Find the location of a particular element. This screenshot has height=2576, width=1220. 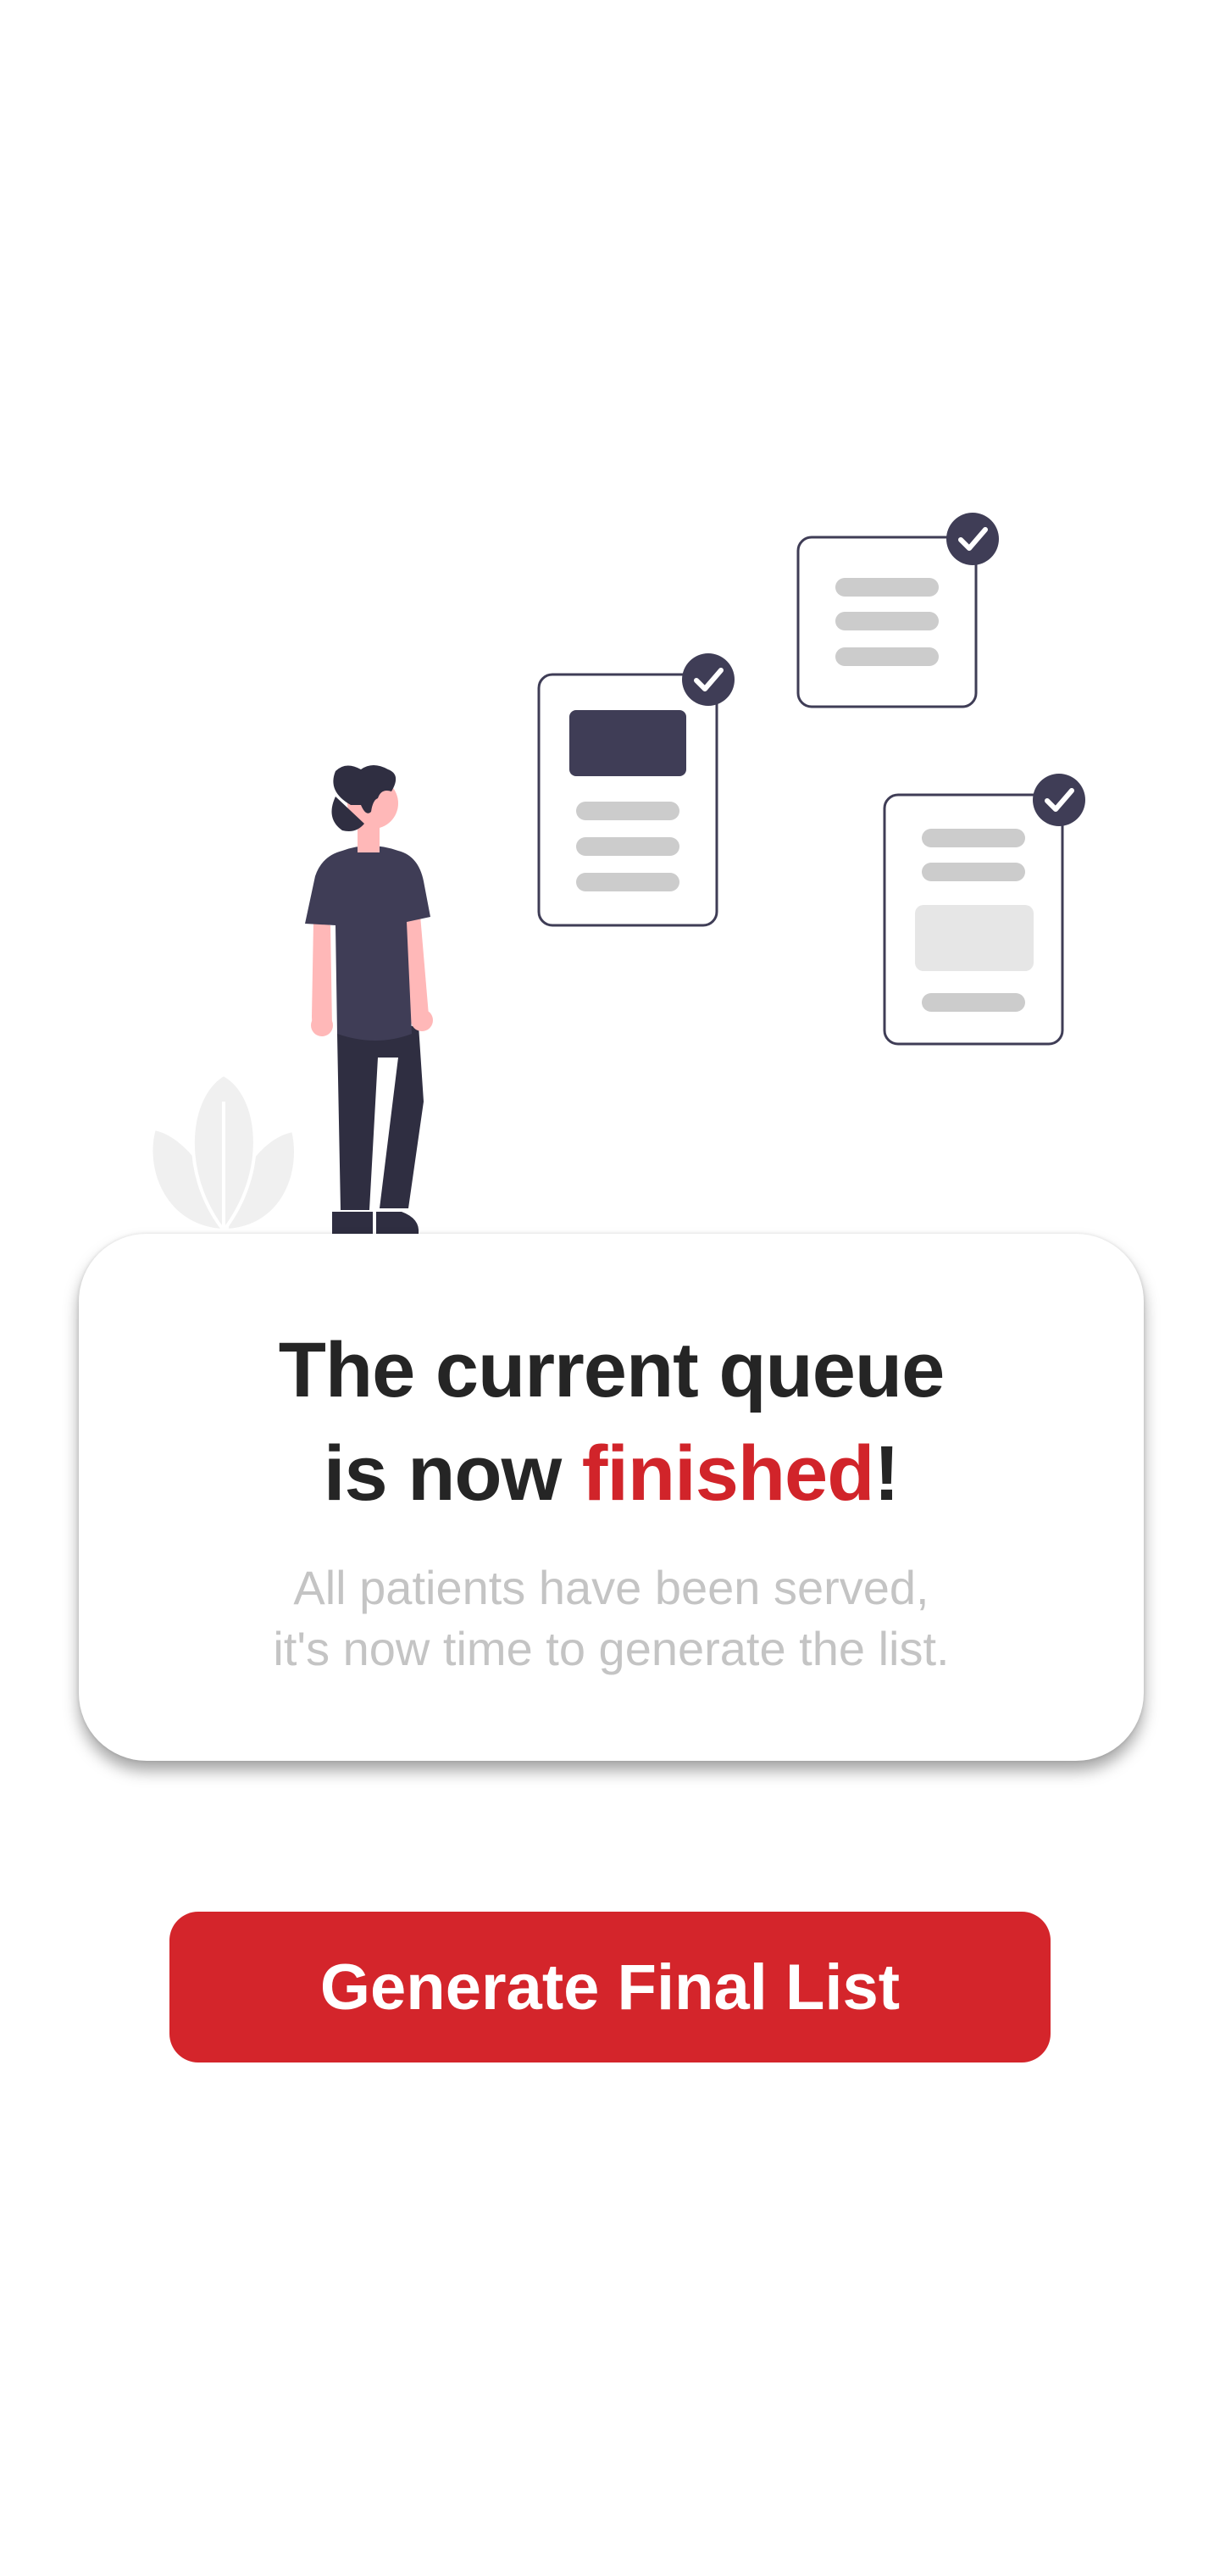

subtitle-line-1: All patients have been served, is located at coordinates (611, 1587).